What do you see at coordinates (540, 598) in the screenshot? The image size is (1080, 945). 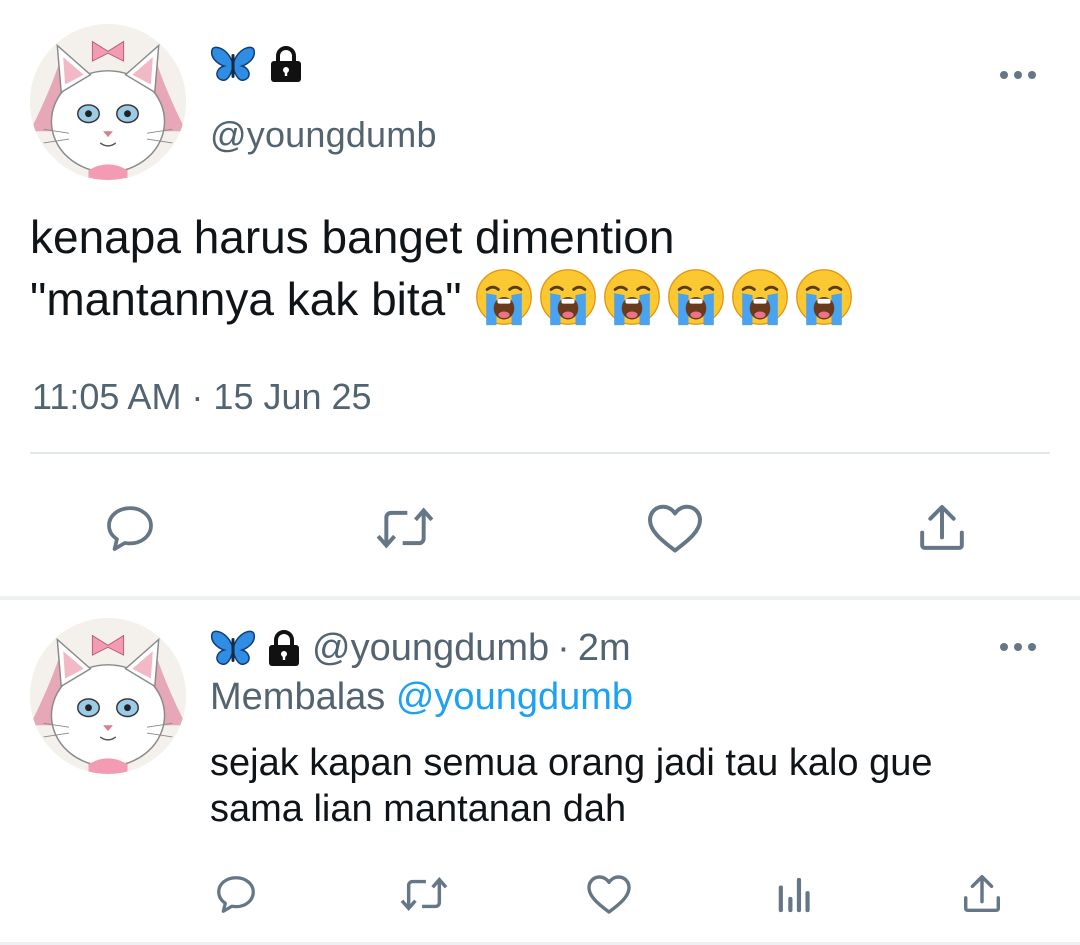 I see `section-separator` at bounding box center [540, 598].